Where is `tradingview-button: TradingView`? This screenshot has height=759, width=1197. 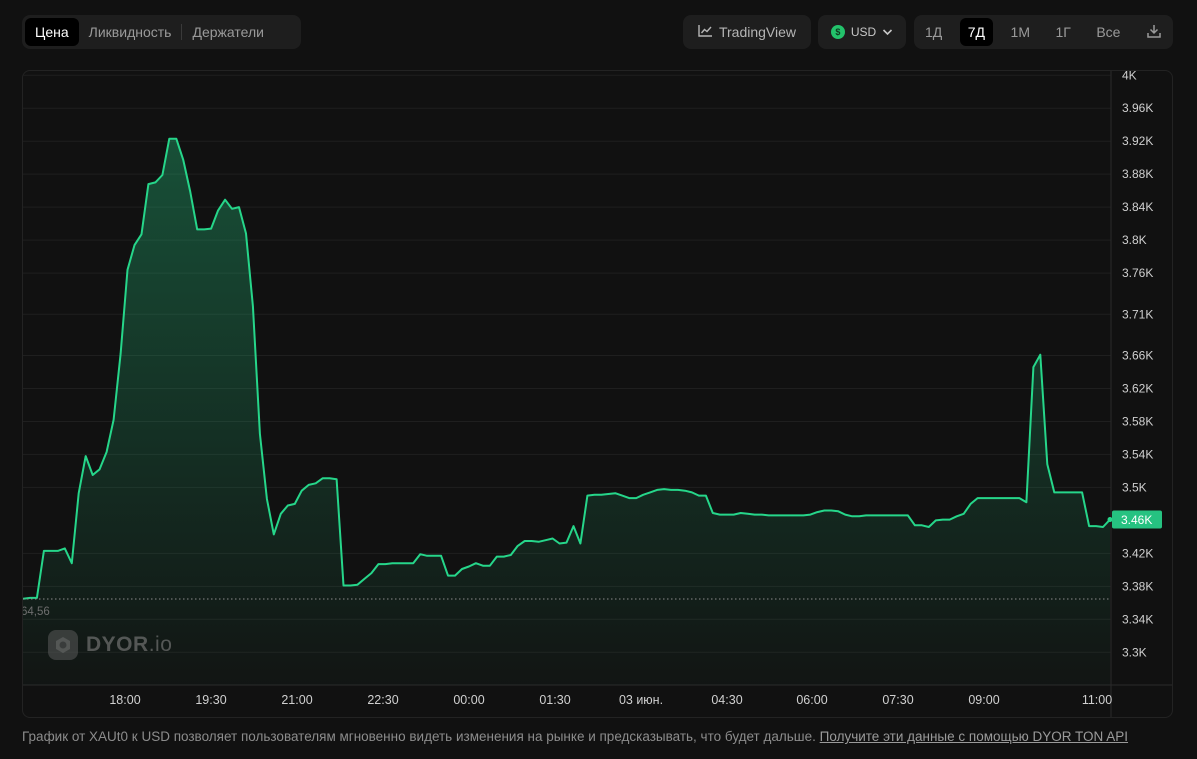
tradingview-button: TradingView is located at coordinates (747, 32).